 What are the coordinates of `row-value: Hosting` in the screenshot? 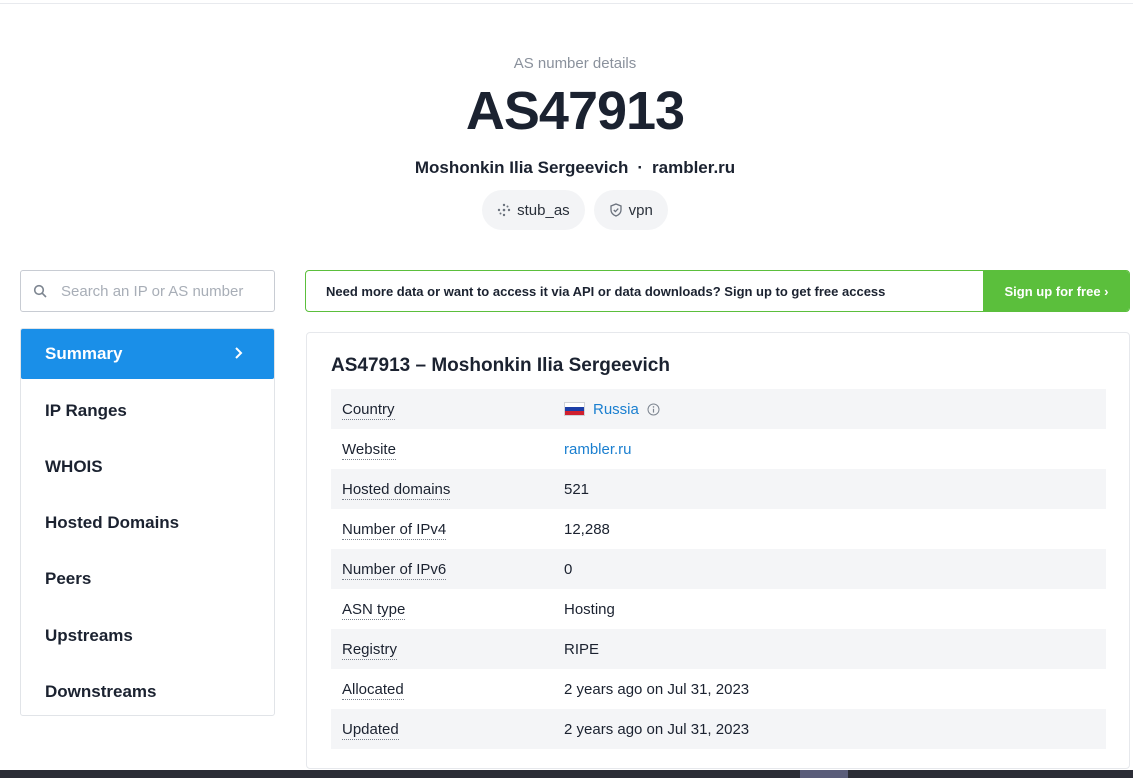 It's located at (589, 609).